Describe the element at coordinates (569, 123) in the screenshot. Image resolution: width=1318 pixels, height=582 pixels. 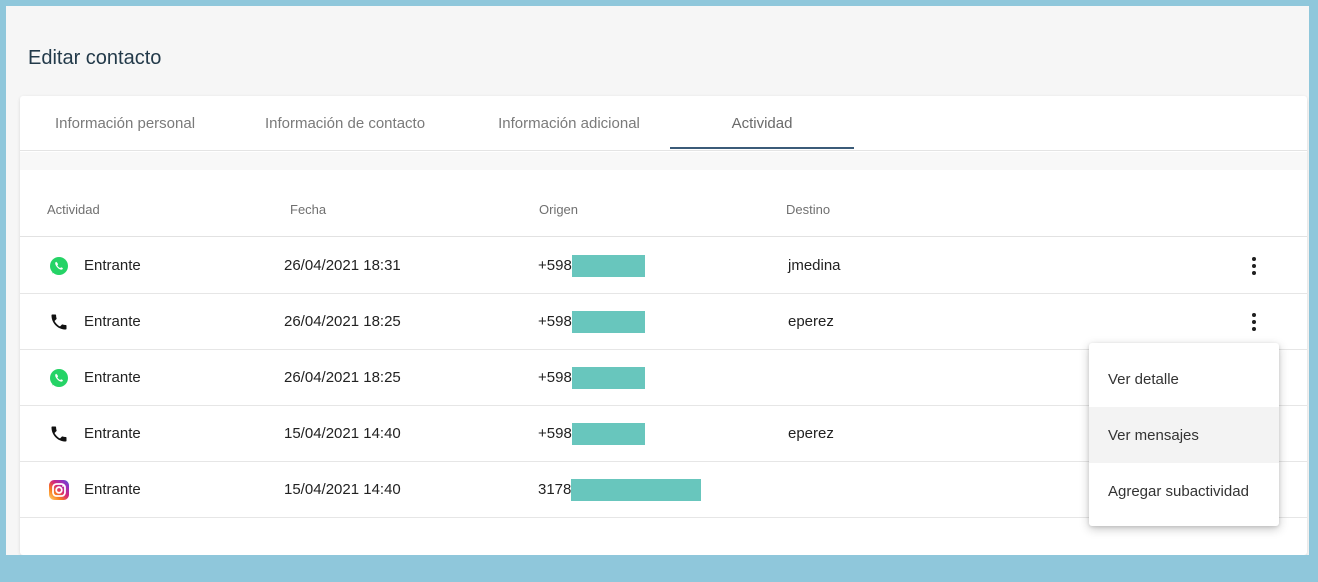
I see `tab-informacion-adicional: Información adicional` at that location.